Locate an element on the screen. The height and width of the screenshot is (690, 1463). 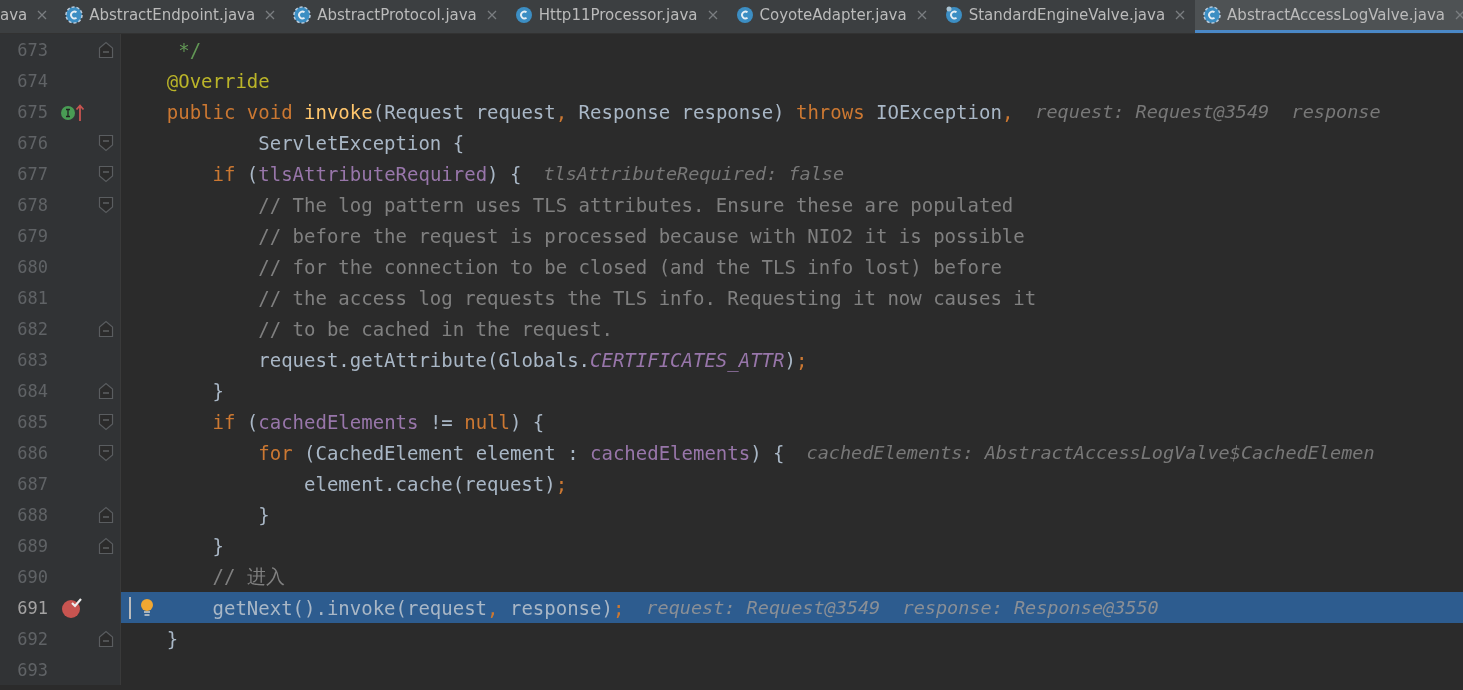
editor-tab: AbstractProtocol.java is located at coordinates (396, 16).